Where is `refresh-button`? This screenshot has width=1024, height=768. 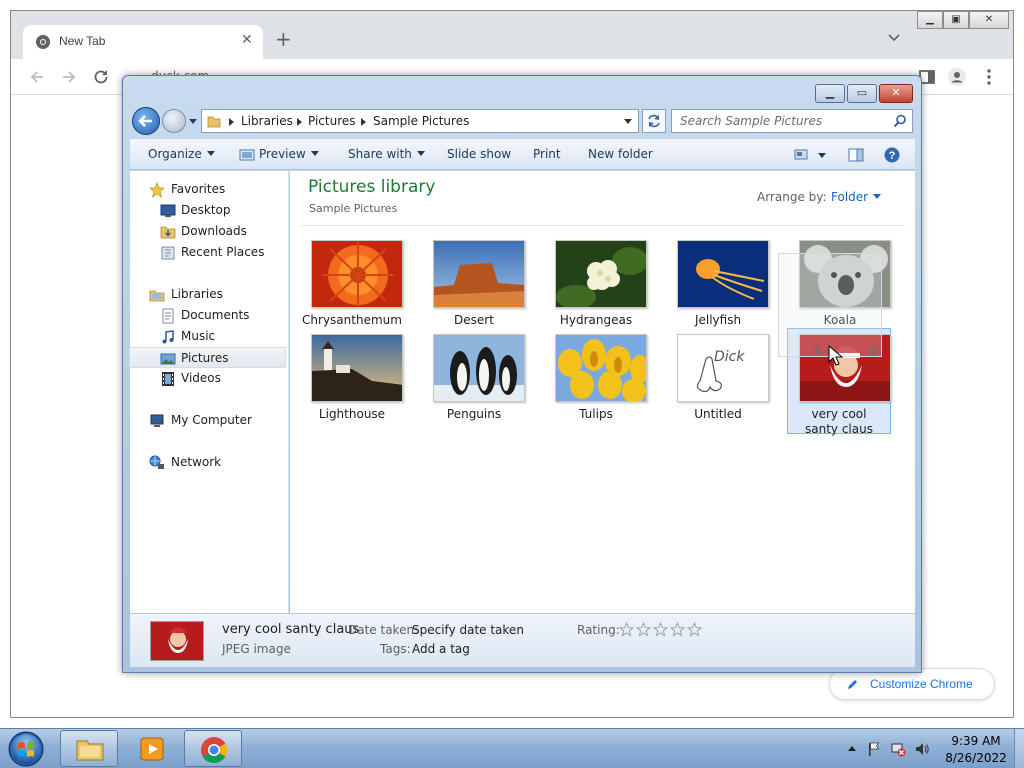
refresh-button is located at coordinates (654, 121).